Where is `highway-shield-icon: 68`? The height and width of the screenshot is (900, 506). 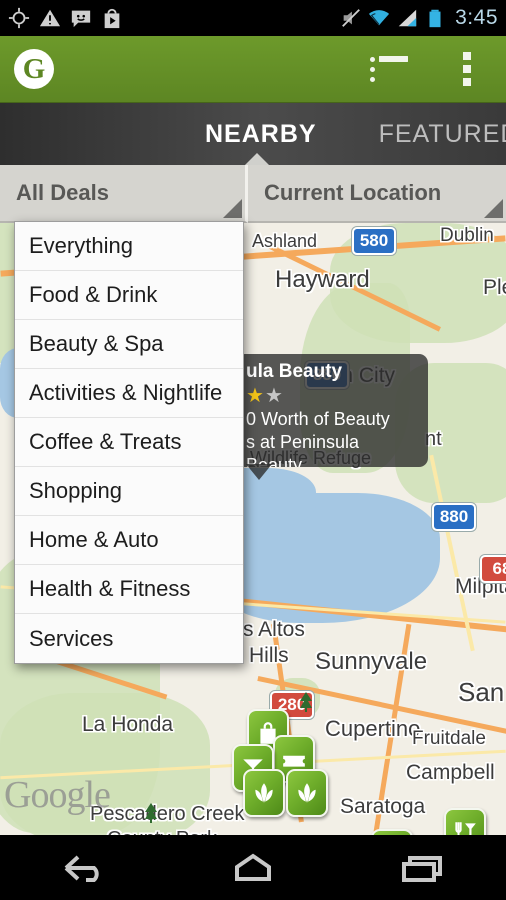 highway-shield-icon: 68 is located at coordinates (493, 569).